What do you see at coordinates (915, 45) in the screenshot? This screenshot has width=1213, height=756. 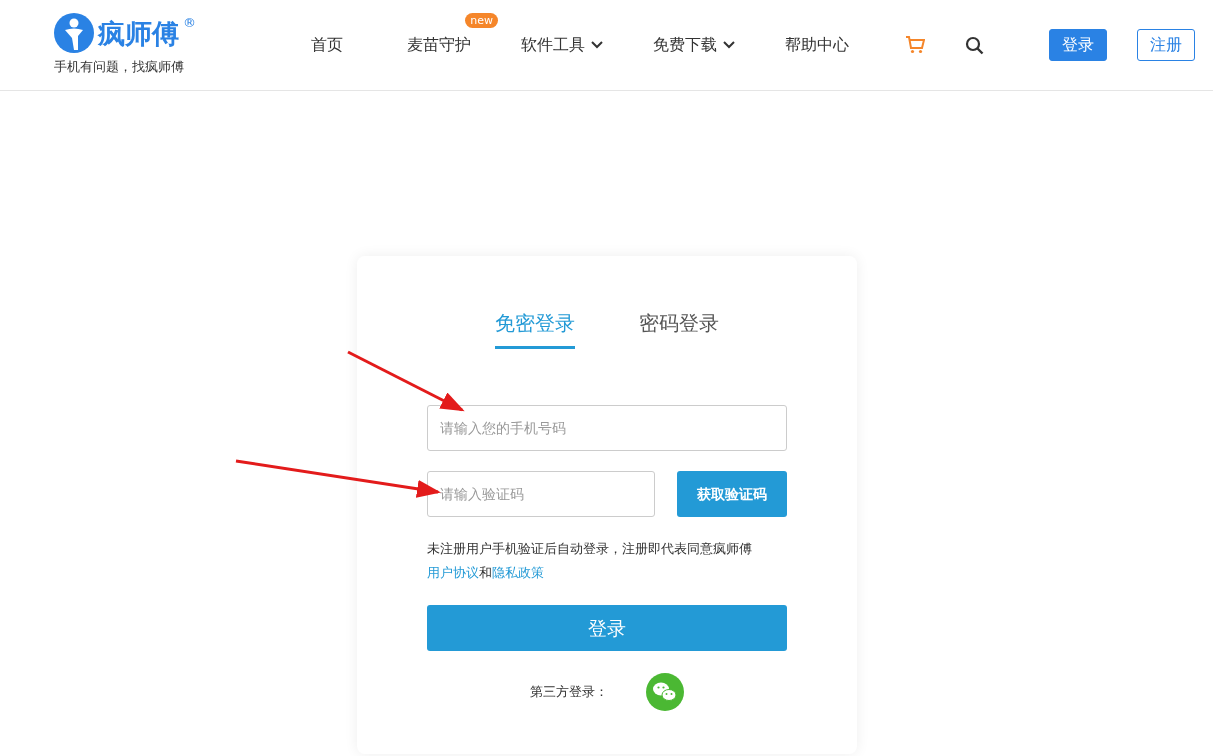 I see `cart-icon` at bounding box center [915, 45].